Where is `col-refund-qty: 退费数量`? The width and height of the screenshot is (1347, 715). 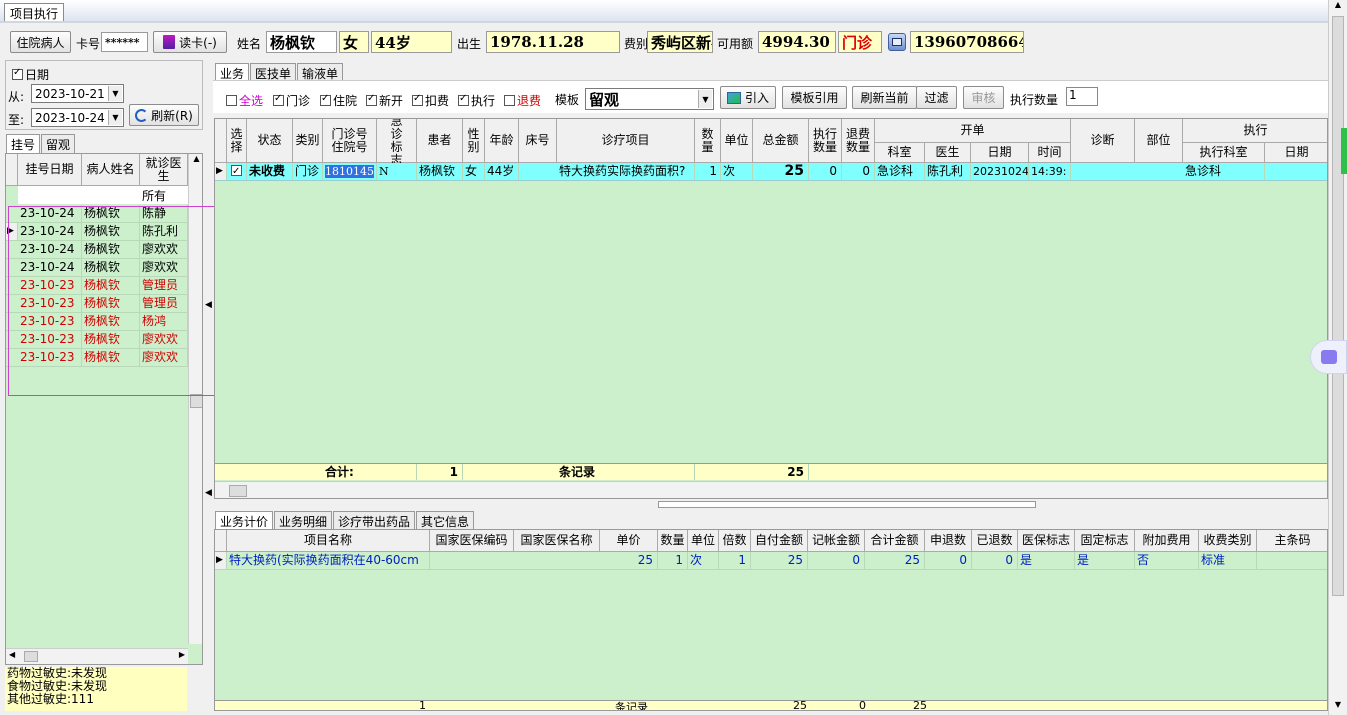
col-refund-qty: 退费数量 is located at coordinates (858, 141).